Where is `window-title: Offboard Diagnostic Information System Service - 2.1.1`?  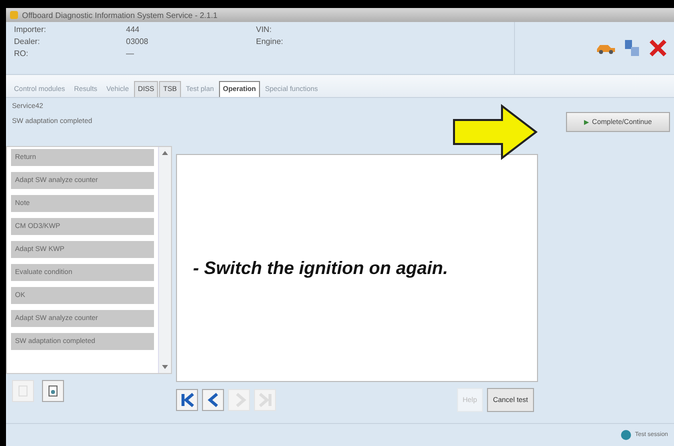 window-title: Offboard Diagnostic Information System Service - 2.1.1 is located at coordinates (120, 15).